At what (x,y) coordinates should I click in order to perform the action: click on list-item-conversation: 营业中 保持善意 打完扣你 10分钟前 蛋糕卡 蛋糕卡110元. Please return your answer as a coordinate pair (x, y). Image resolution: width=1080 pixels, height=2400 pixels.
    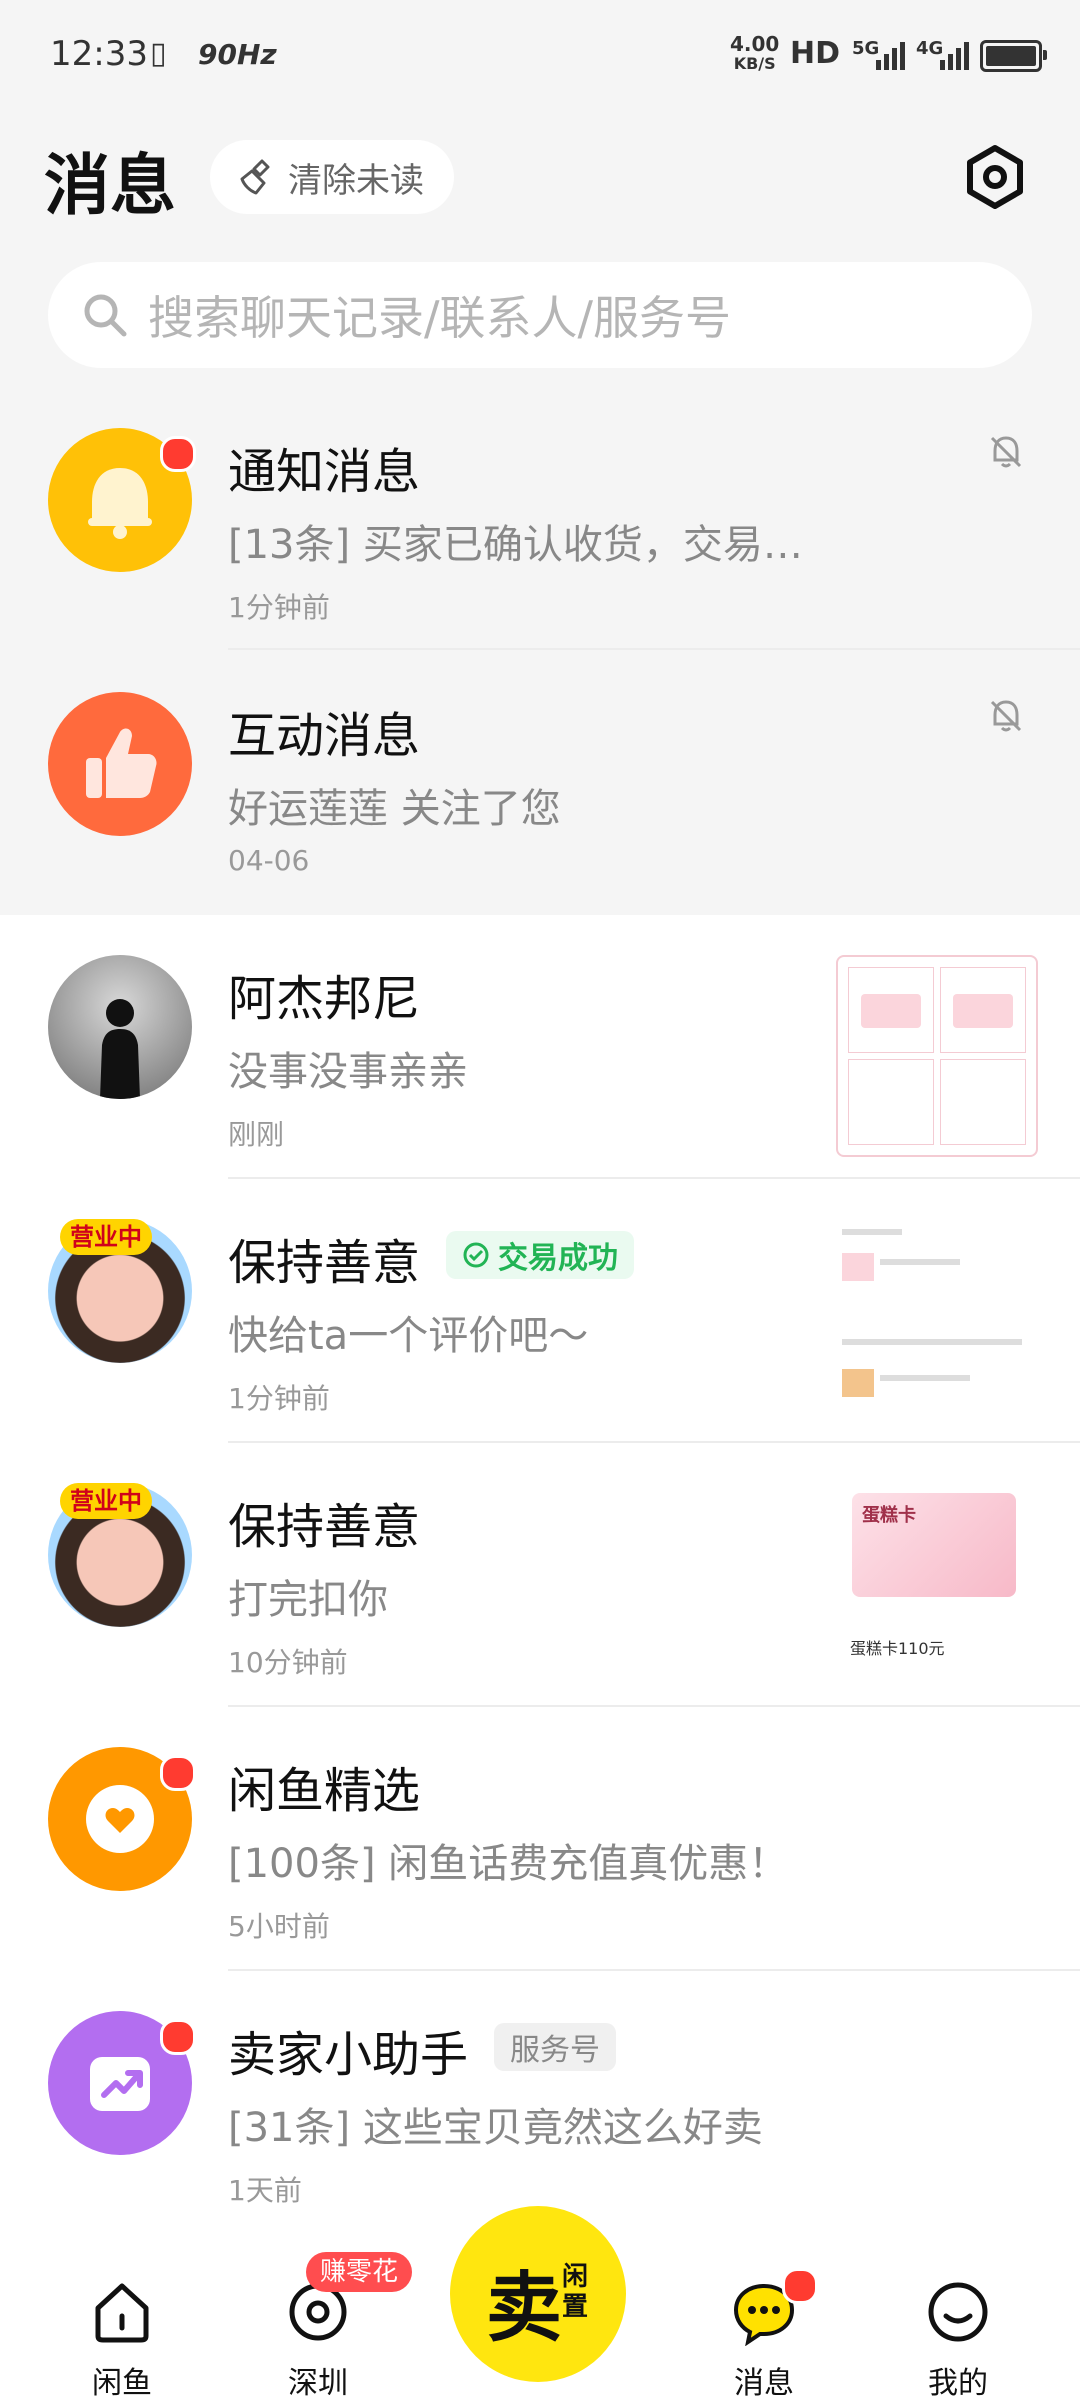
    Looking at the image, I should click on (540, 1575).